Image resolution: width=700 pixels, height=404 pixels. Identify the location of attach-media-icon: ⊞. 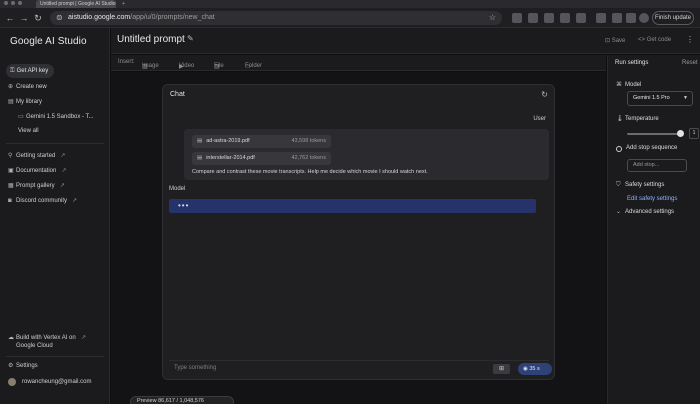
(501, 369).